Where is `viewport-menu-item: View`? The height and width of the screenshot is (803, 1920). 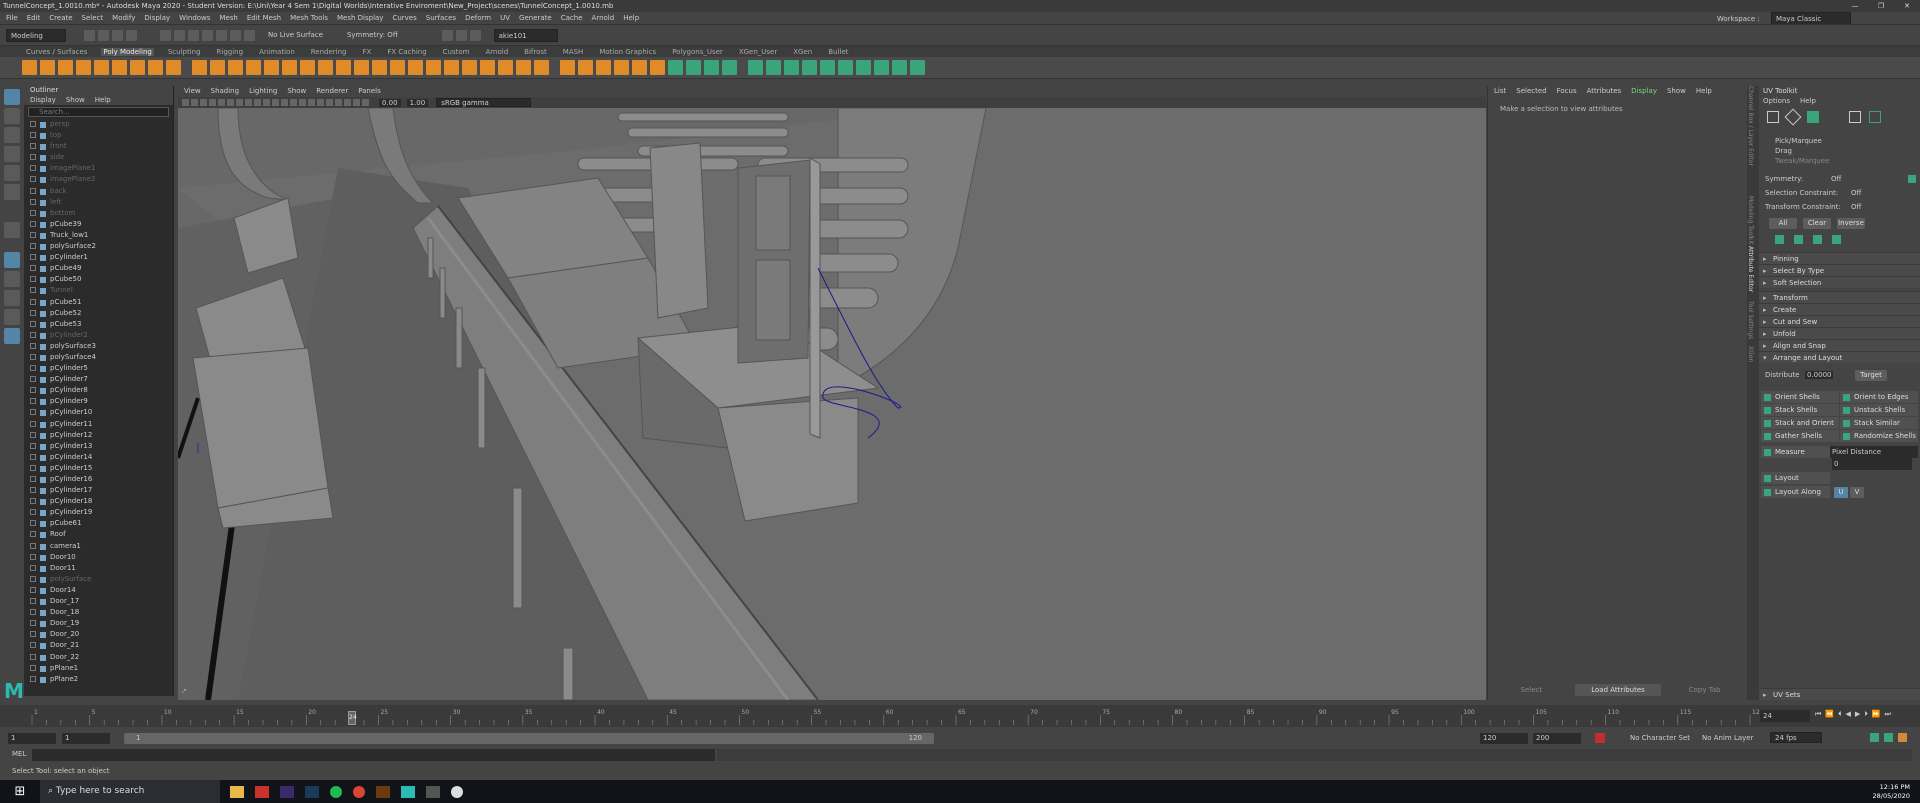 viewport-menu-item: View is located at coordinates (192, 91).